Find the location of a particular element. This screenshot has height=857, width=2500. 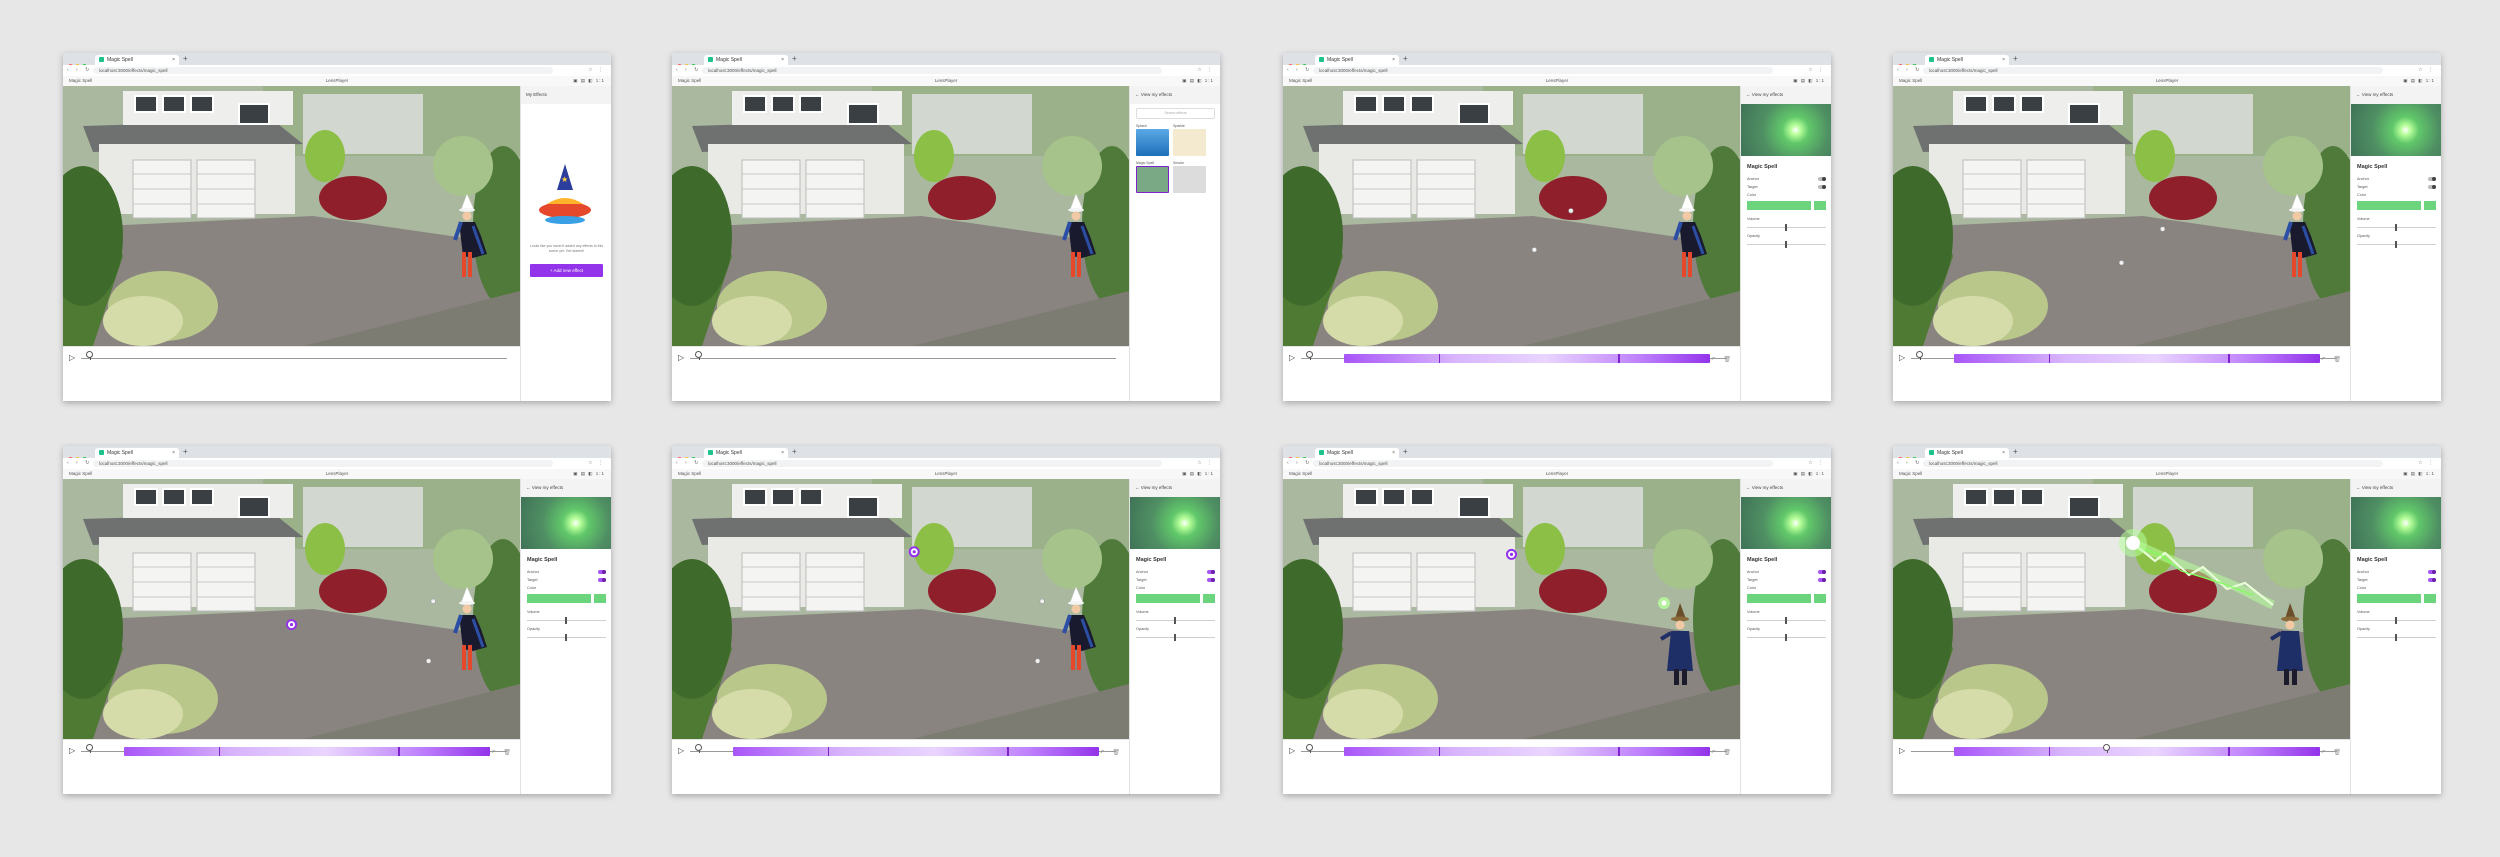

effect-card-splash: Splash is located at coordinates (1153, 139).